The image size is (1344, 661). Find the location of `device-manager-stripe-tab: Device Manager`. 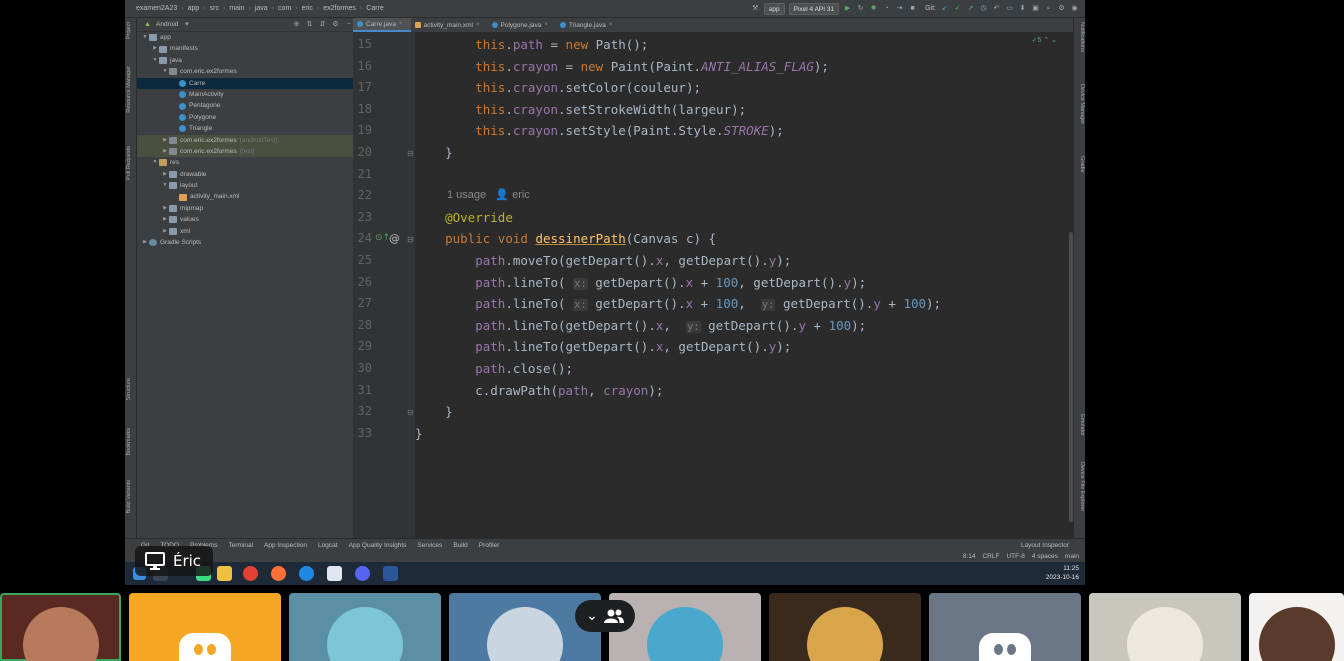

device-manager-stripe-tab: Device Manager is located at coordinates (1080, 104).